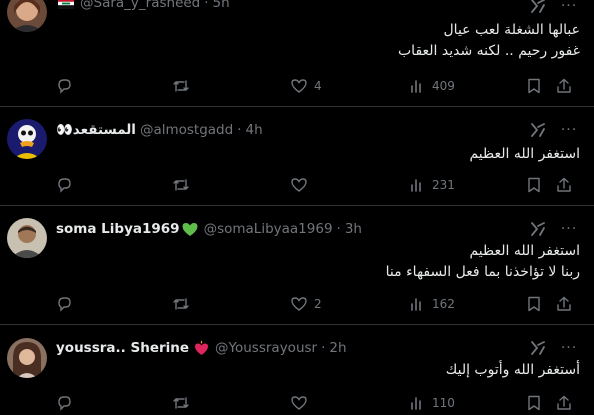 The width and height of the screenshot is (594, 415). Describe the element at coordinates (443, 86) in the screenshot. I see `views-count: 409` at that location.